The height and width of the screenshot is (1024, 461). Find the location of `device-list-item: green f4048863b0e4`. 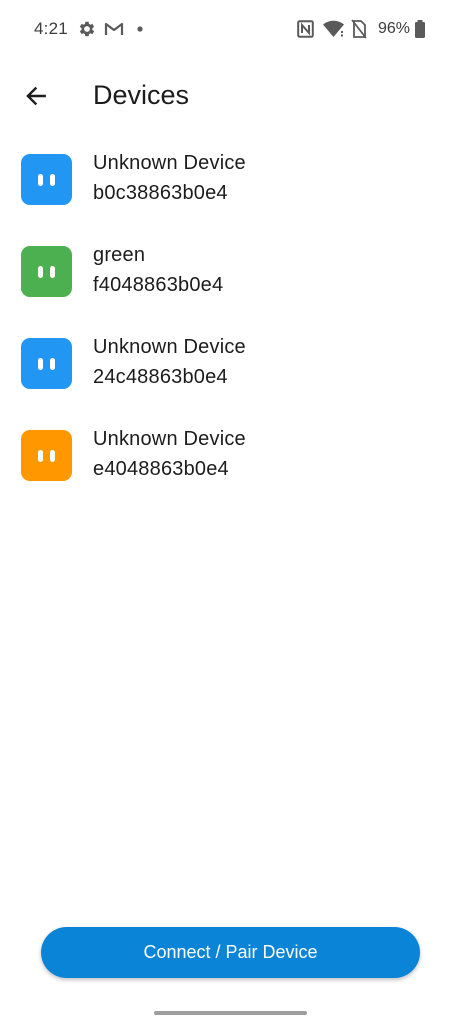

device-list-item: green f4048863b0e4 is located at coordinates (230, 276).